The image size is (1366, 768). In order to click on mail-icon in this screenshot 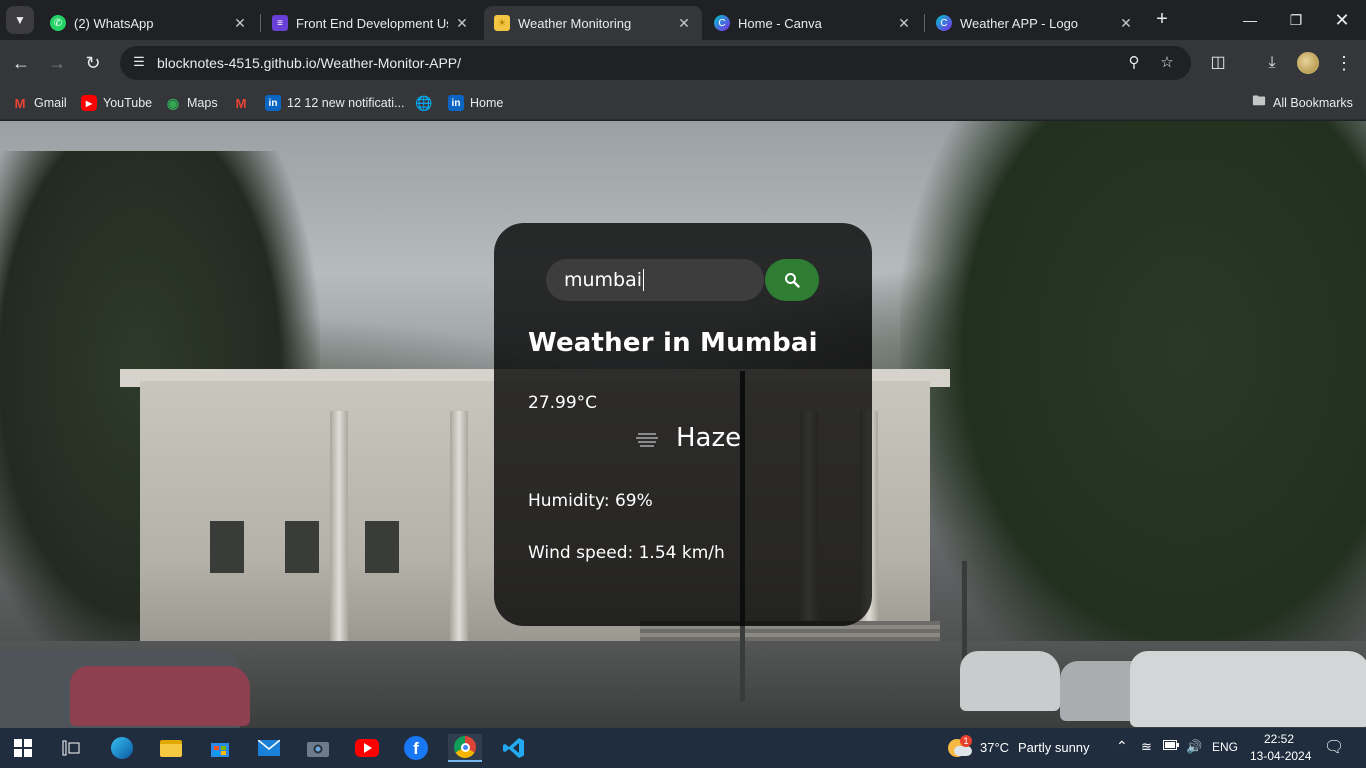, I will do `click(269, 748)`.